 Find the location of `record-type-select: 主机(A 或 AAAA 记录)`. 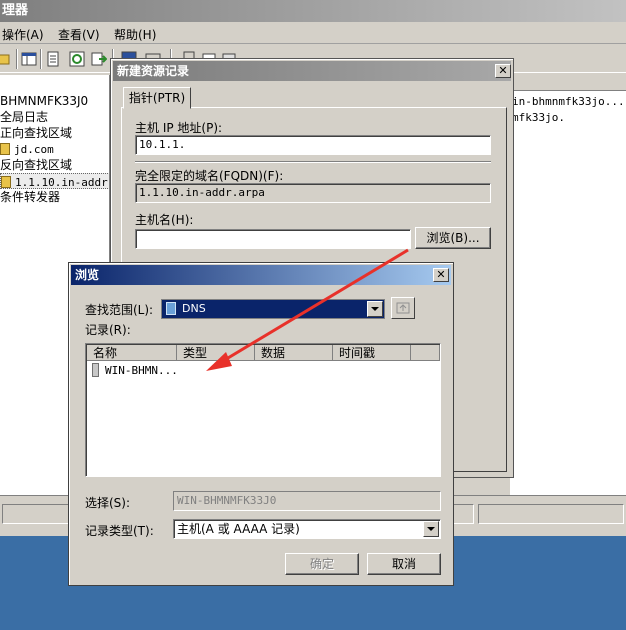

record-type-select: 主机(A 或 AAAA 记录) is located at coordinates (307, 529).